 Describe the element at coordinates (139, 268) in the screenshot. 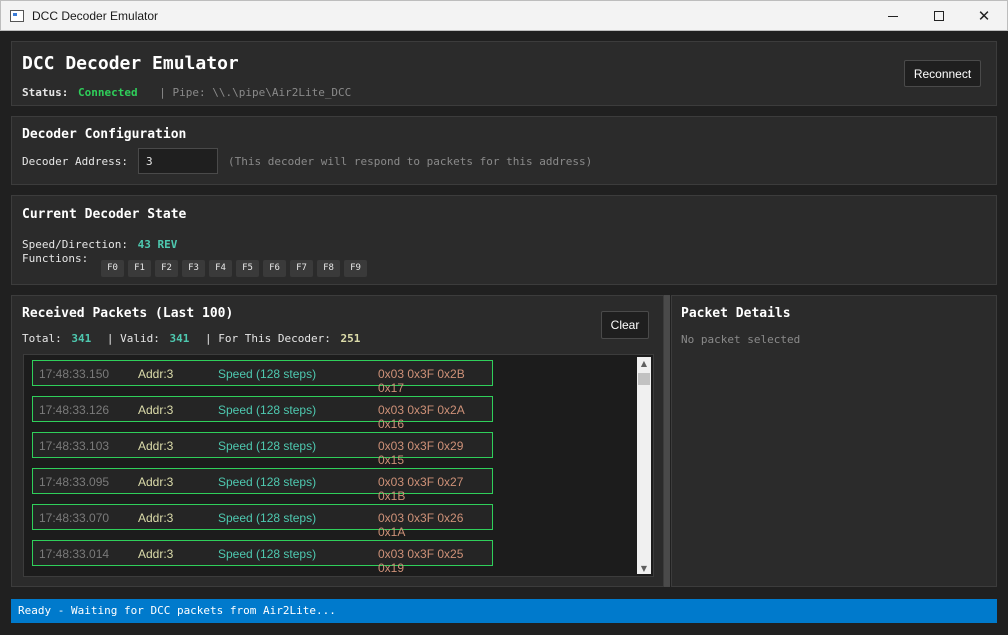

I see `function-badge-f1: F1` at that location.